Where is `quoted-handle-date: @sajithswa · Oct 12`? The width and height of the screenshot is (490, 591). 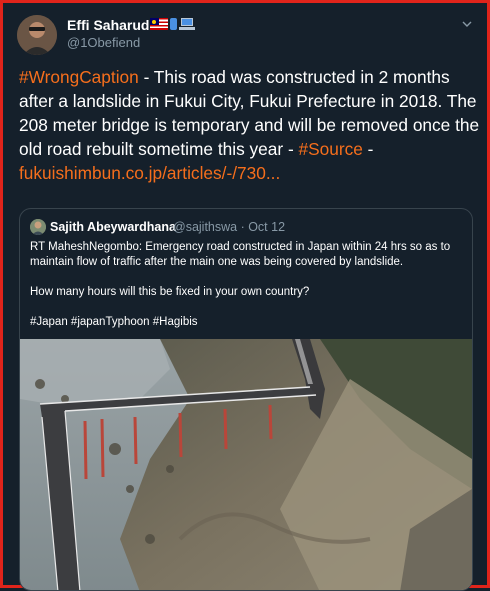
quoted-handle-date: @sajithswa · Oct 12 is located at coordinates (229, 227).